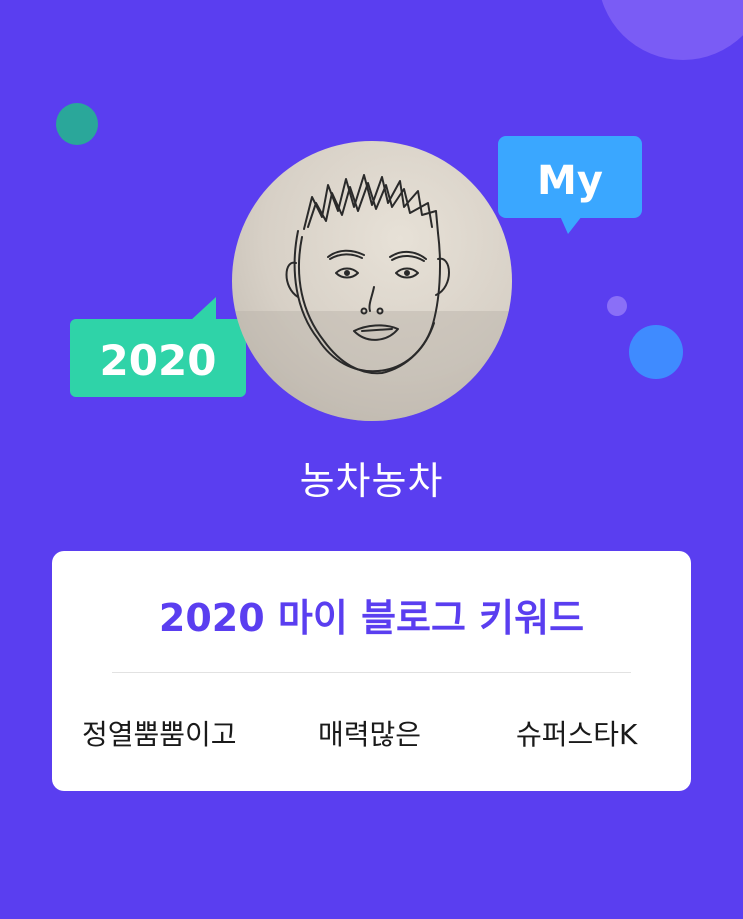 The width and height of the screenshot is (743, 919). What do you see at coordinates (670, 30) in the screenshot?
I see `decorative-circle-top-right` at bounding box center [670, 30].